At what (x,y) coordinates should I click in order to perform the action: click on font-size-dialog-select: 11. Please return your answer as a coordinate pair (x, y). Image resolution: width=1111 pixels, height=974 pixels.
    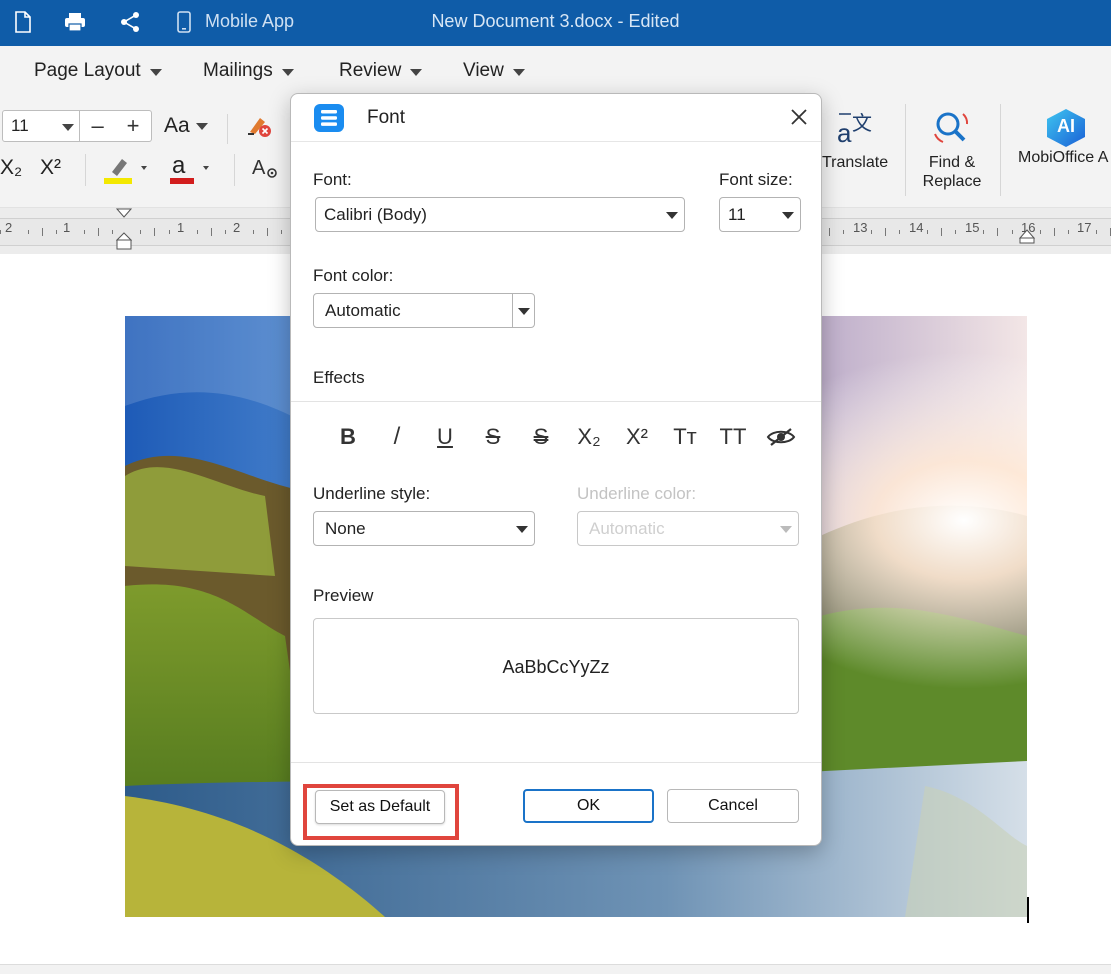
    Looking at the image, I should click on (760, 214).